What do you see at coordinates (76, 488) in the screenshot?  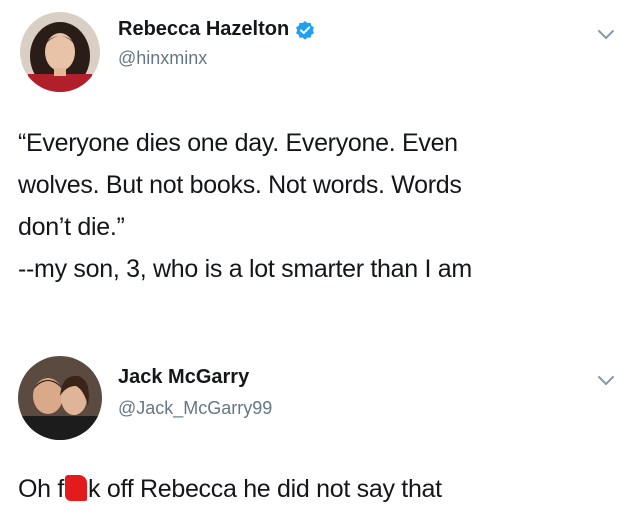 I see `censor-mark` at bounding box center [76, 488].